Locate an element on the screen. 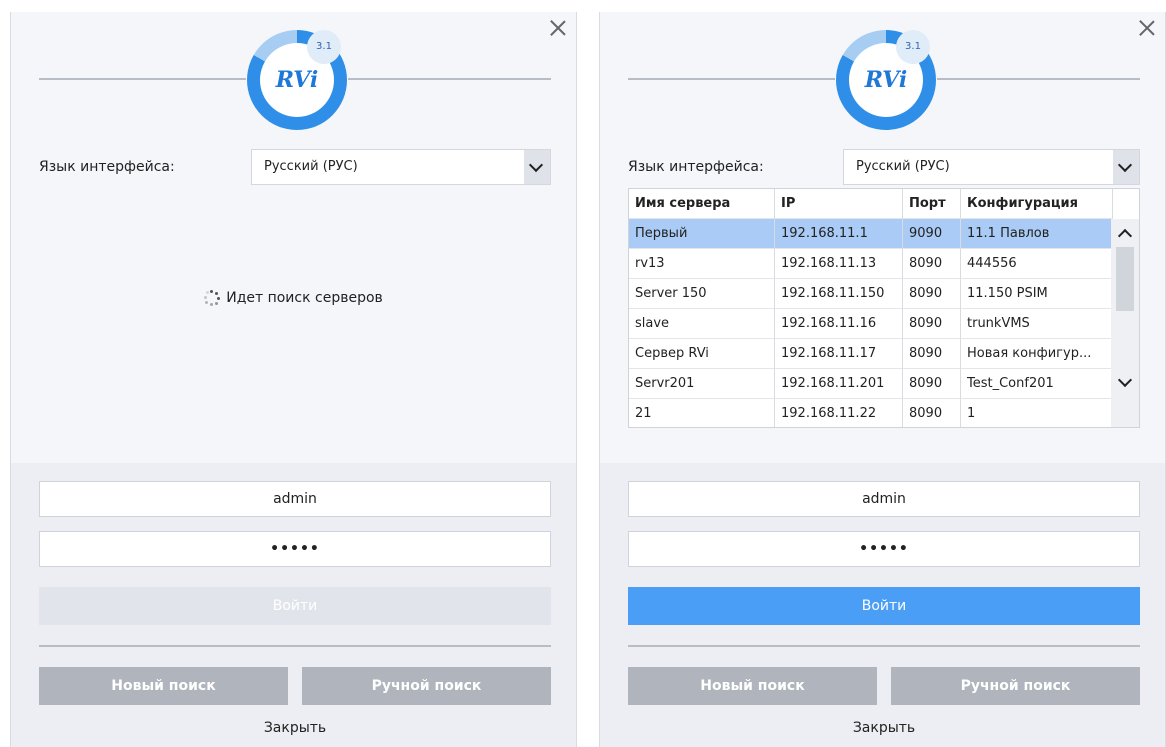  table-row: slave 192.168.11.16 8090 trunkVMS is located at coordinates (871, 324).